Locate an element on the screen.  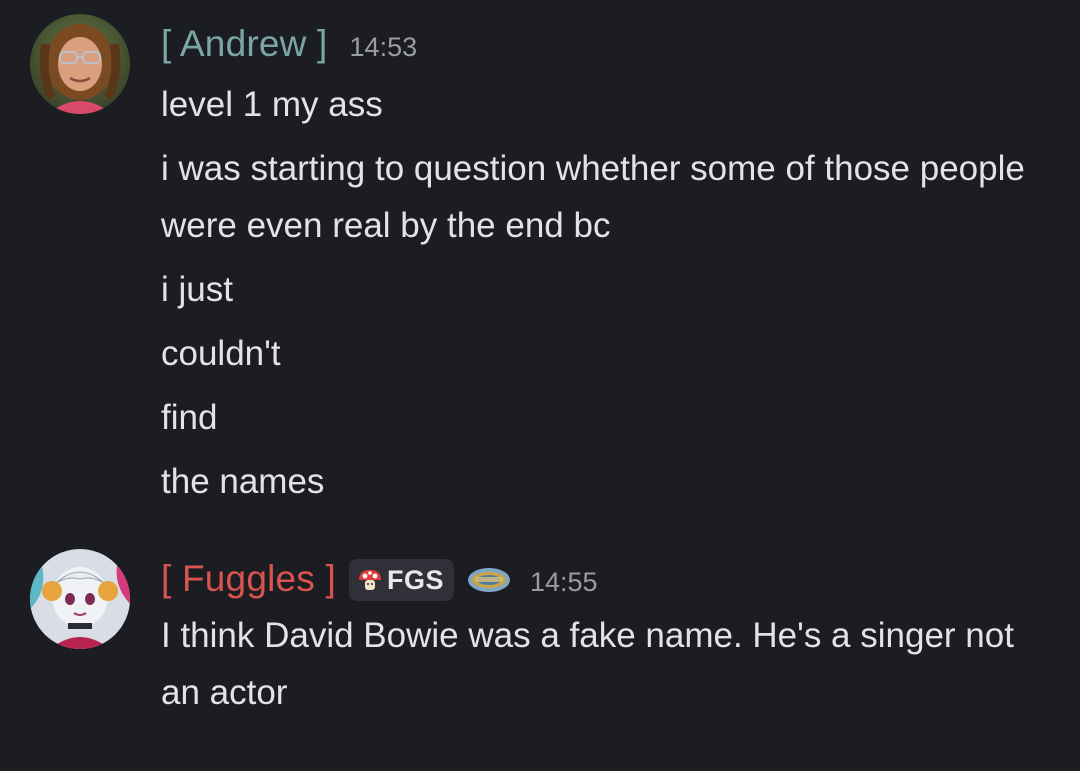
user-photo-icon is located at coordinates (80, 64).